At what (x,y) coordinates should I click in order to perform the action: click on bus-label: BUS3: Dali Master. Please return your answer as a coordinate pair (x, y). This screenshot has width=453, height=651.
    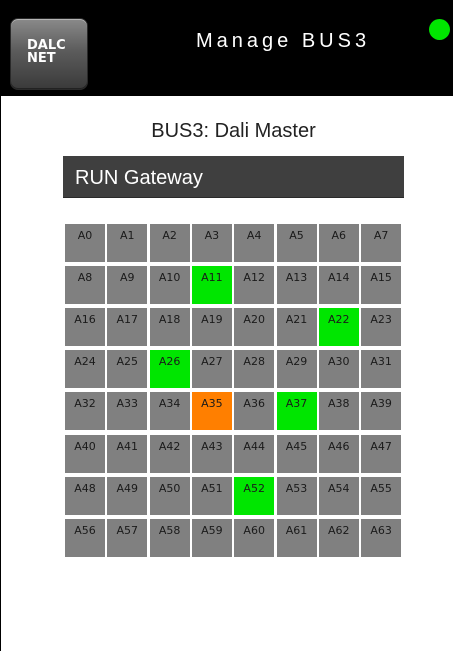
    Looking at the image, I should click on (233, 131).